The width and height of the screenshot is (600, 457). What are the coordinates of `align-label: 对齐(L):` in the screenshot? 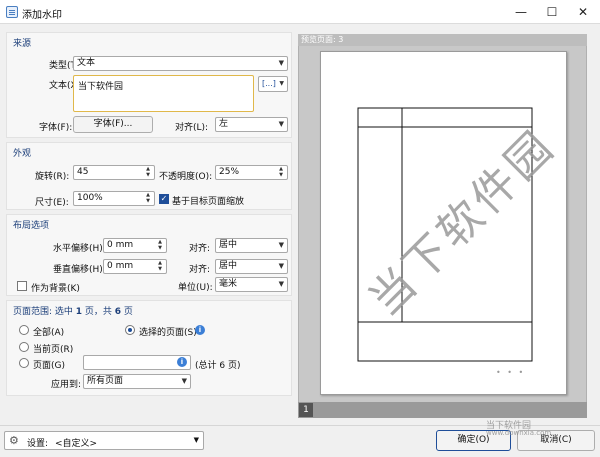 It's located at (192, 128).